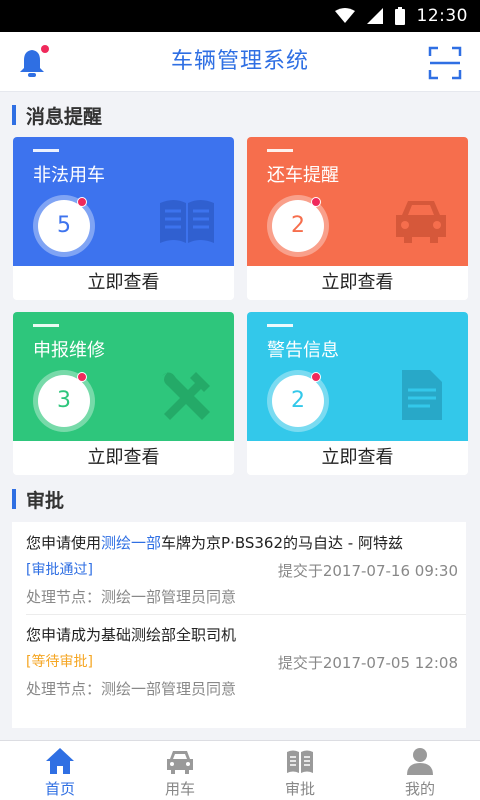  I want to click on card-label: 还车提醒, so click(303, 175).